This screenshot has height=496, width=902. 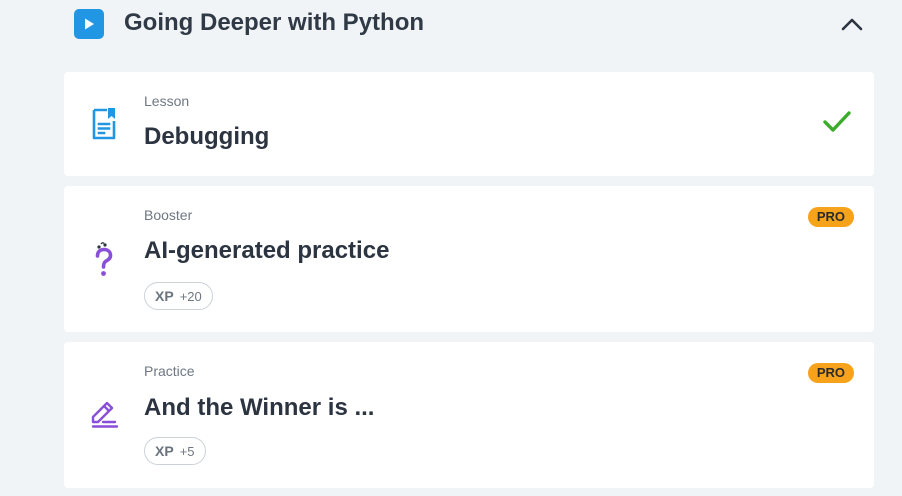 What do you see at coordinates (89, 24) in the screenshot?
I see `play-icon` at bounding box center [89, 24].